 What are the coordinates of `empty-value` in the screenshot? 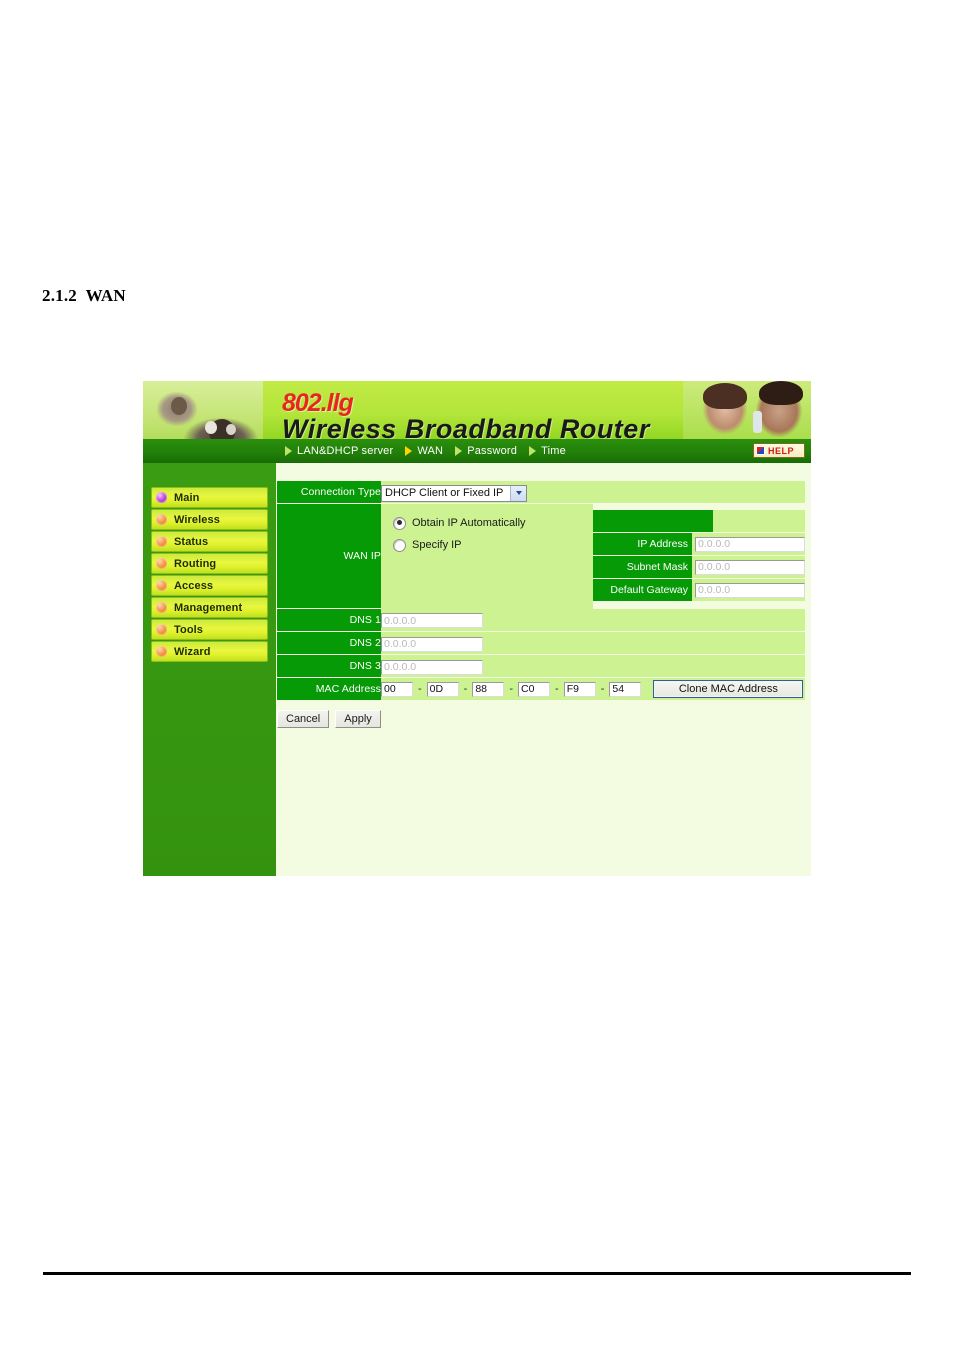 It's located at (759, 521).